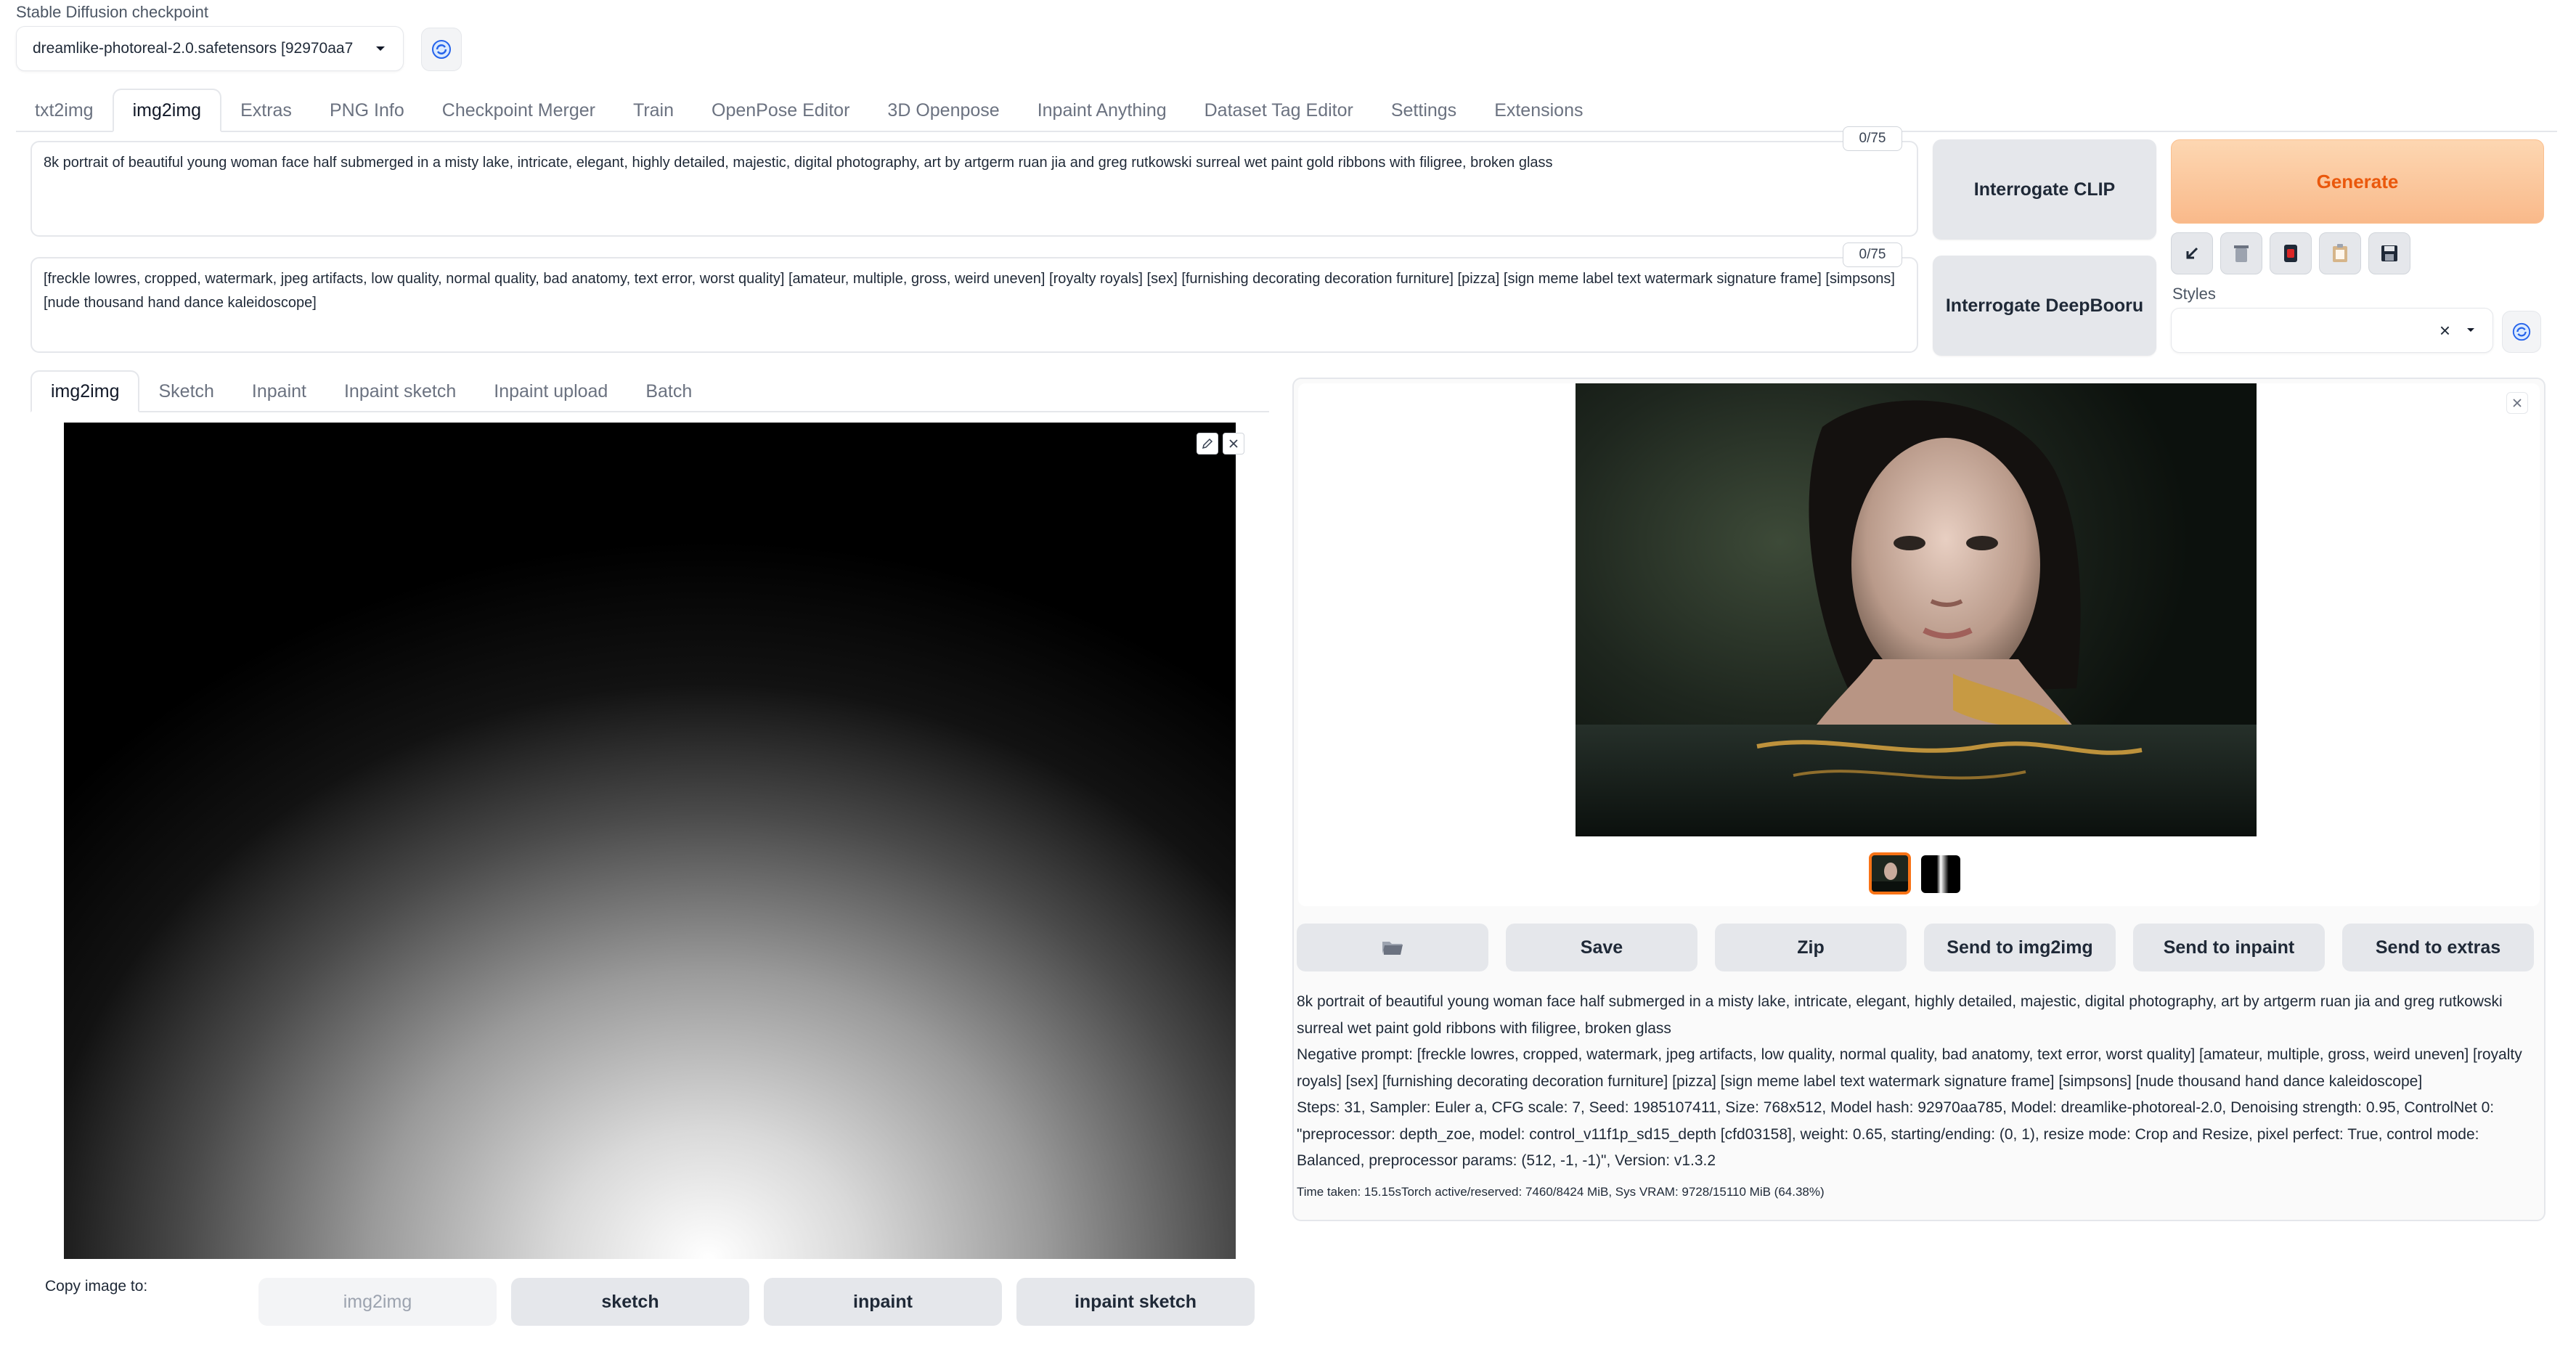  What do you see at coordinates (64, 110) in the screenshot?
I see `tab-txt2img: txt2img` at bounding box center [64, 110].